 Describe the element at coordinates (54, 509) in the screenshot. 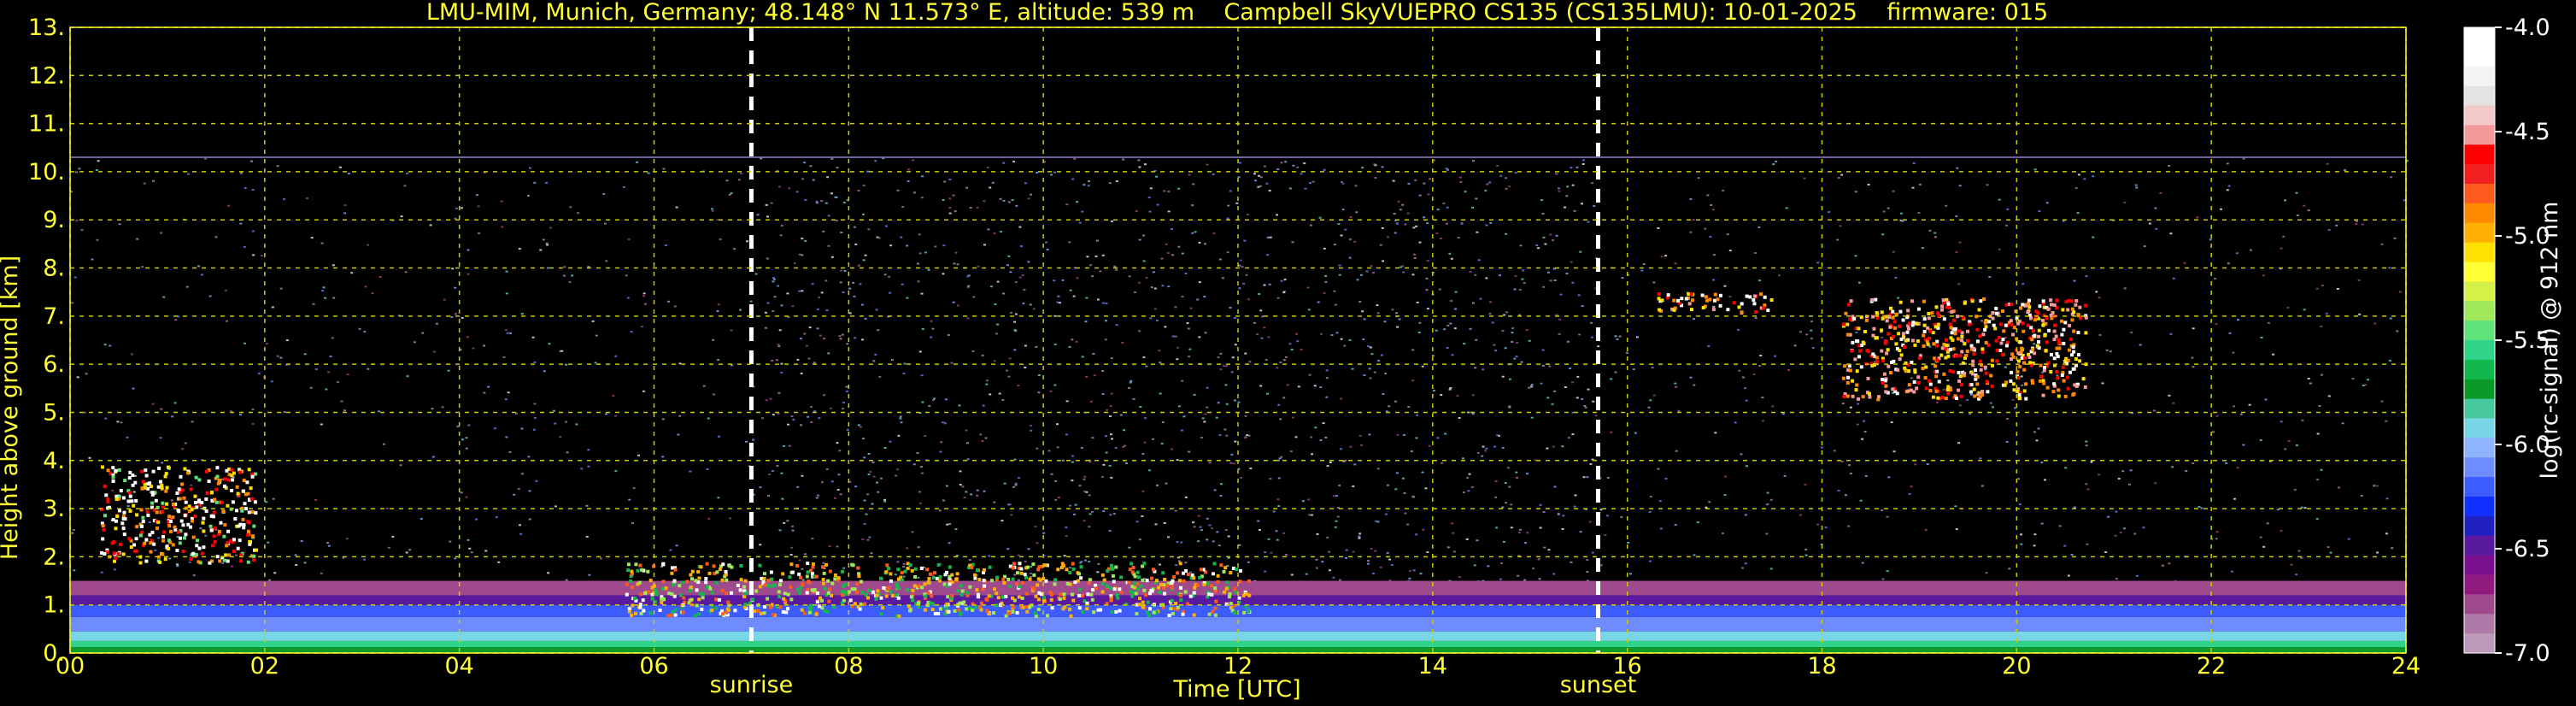

I see `y-tick-label: 3.` at that location.